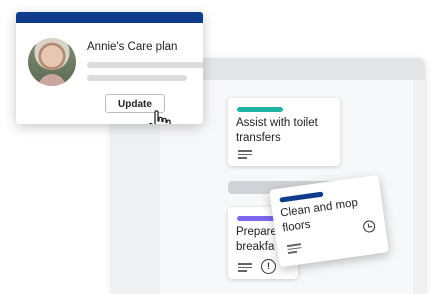 The height and width of the screenshot is (294, 435). Describe the element at coordinates (277, 123) in the screenshot. I see `task-title-line: Assist with toilet` at that location.